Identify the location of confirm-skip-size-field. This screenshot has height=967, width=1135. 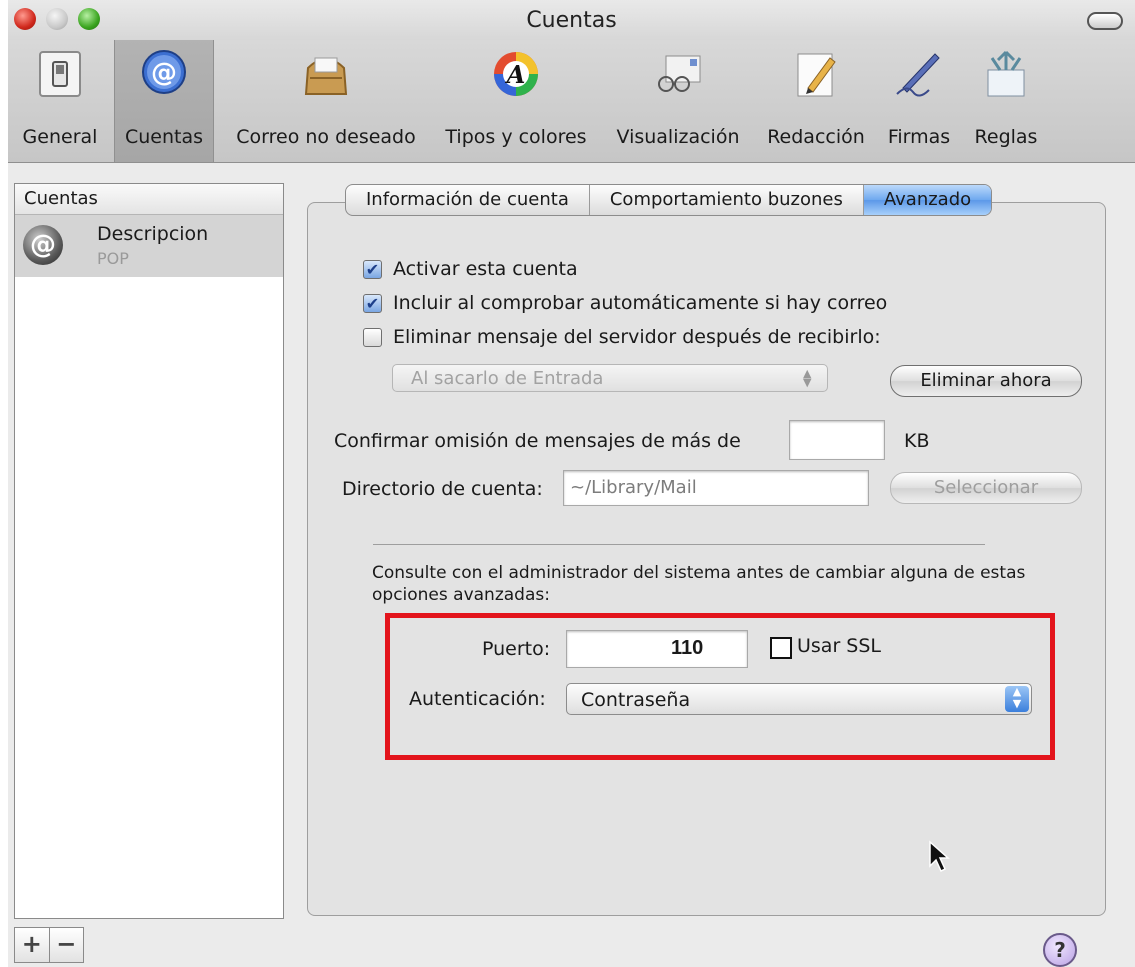
(837, 440).